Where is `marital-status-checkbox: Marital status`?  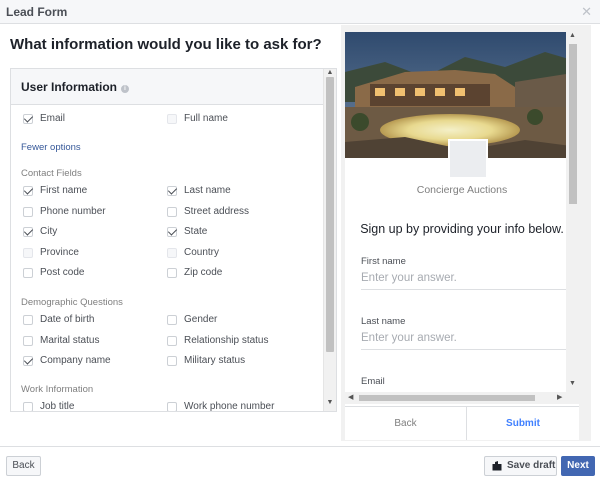 marital-status-checkbox: Marital status is located at coordinates (61, 340).